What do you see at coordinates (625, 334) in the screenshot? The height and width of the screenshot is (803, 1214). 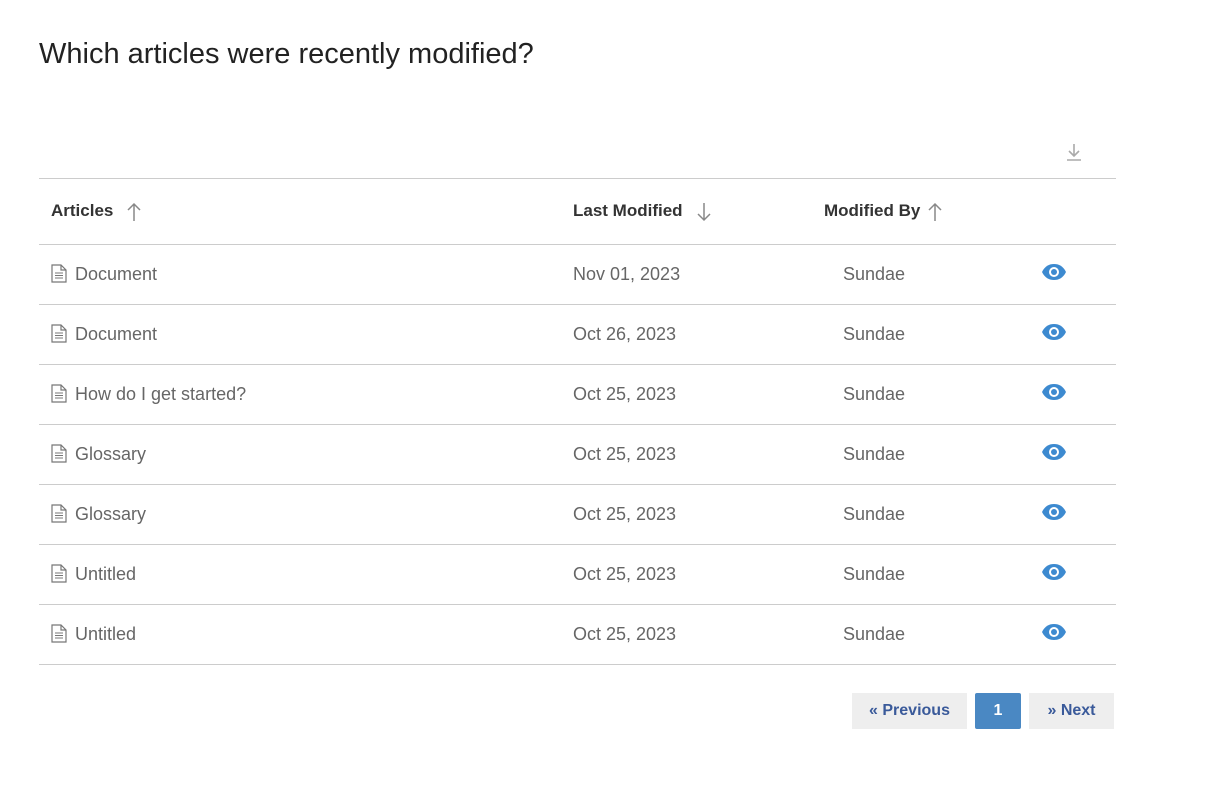 I see `last-modified-cell: Oct 26, 2023` at bounding box center [625, 334].